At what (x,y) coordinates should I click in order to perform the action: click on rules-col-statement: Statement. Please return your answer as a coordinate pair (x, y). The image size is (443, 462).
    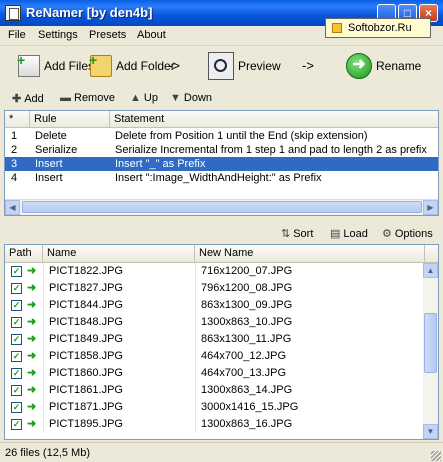
    Looking at the image, I should click on (275, 119).